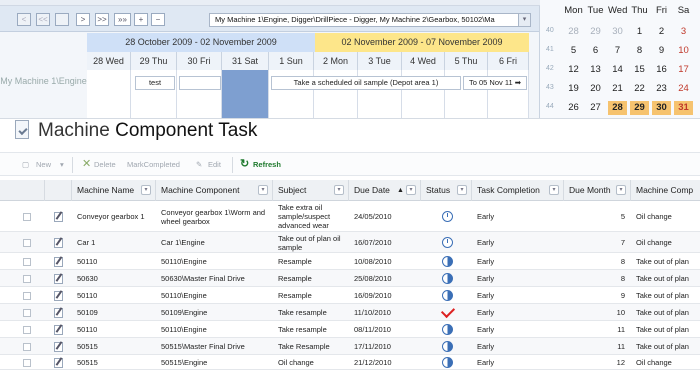 This screenshot has width=700, height=370. I want to click on cell-month: 8, so click(622, 278).